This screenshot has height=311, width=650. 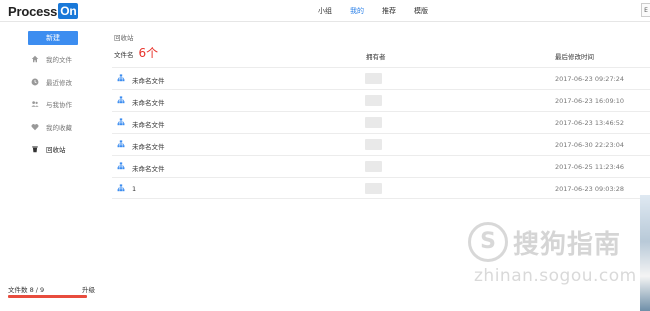 I want to click on sidebar-item-shared: 与我协作, so click(x=51, y=104).